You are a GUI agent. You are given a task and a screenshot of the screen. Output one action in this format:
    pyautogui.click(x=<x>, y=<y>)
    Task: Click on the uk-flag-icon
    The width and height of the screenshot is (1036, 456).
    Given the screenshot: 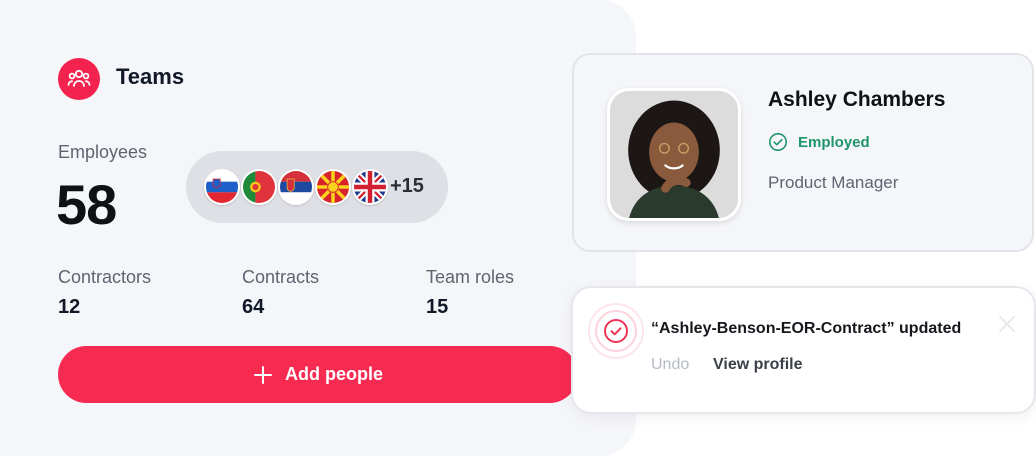 What is the action you would take?
    pyautogui.click(x=370, y=187)
    